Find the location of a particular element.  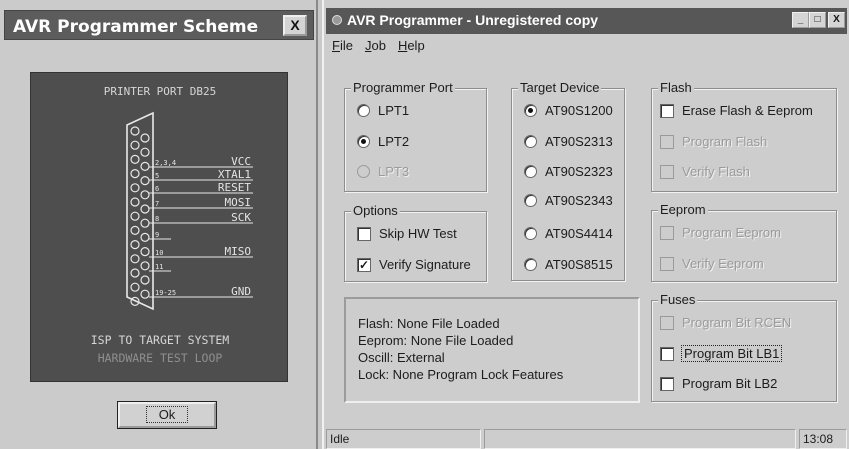

programmer-title: AVR Programmer - Unregistered copy is located at coordinates (473, 20).